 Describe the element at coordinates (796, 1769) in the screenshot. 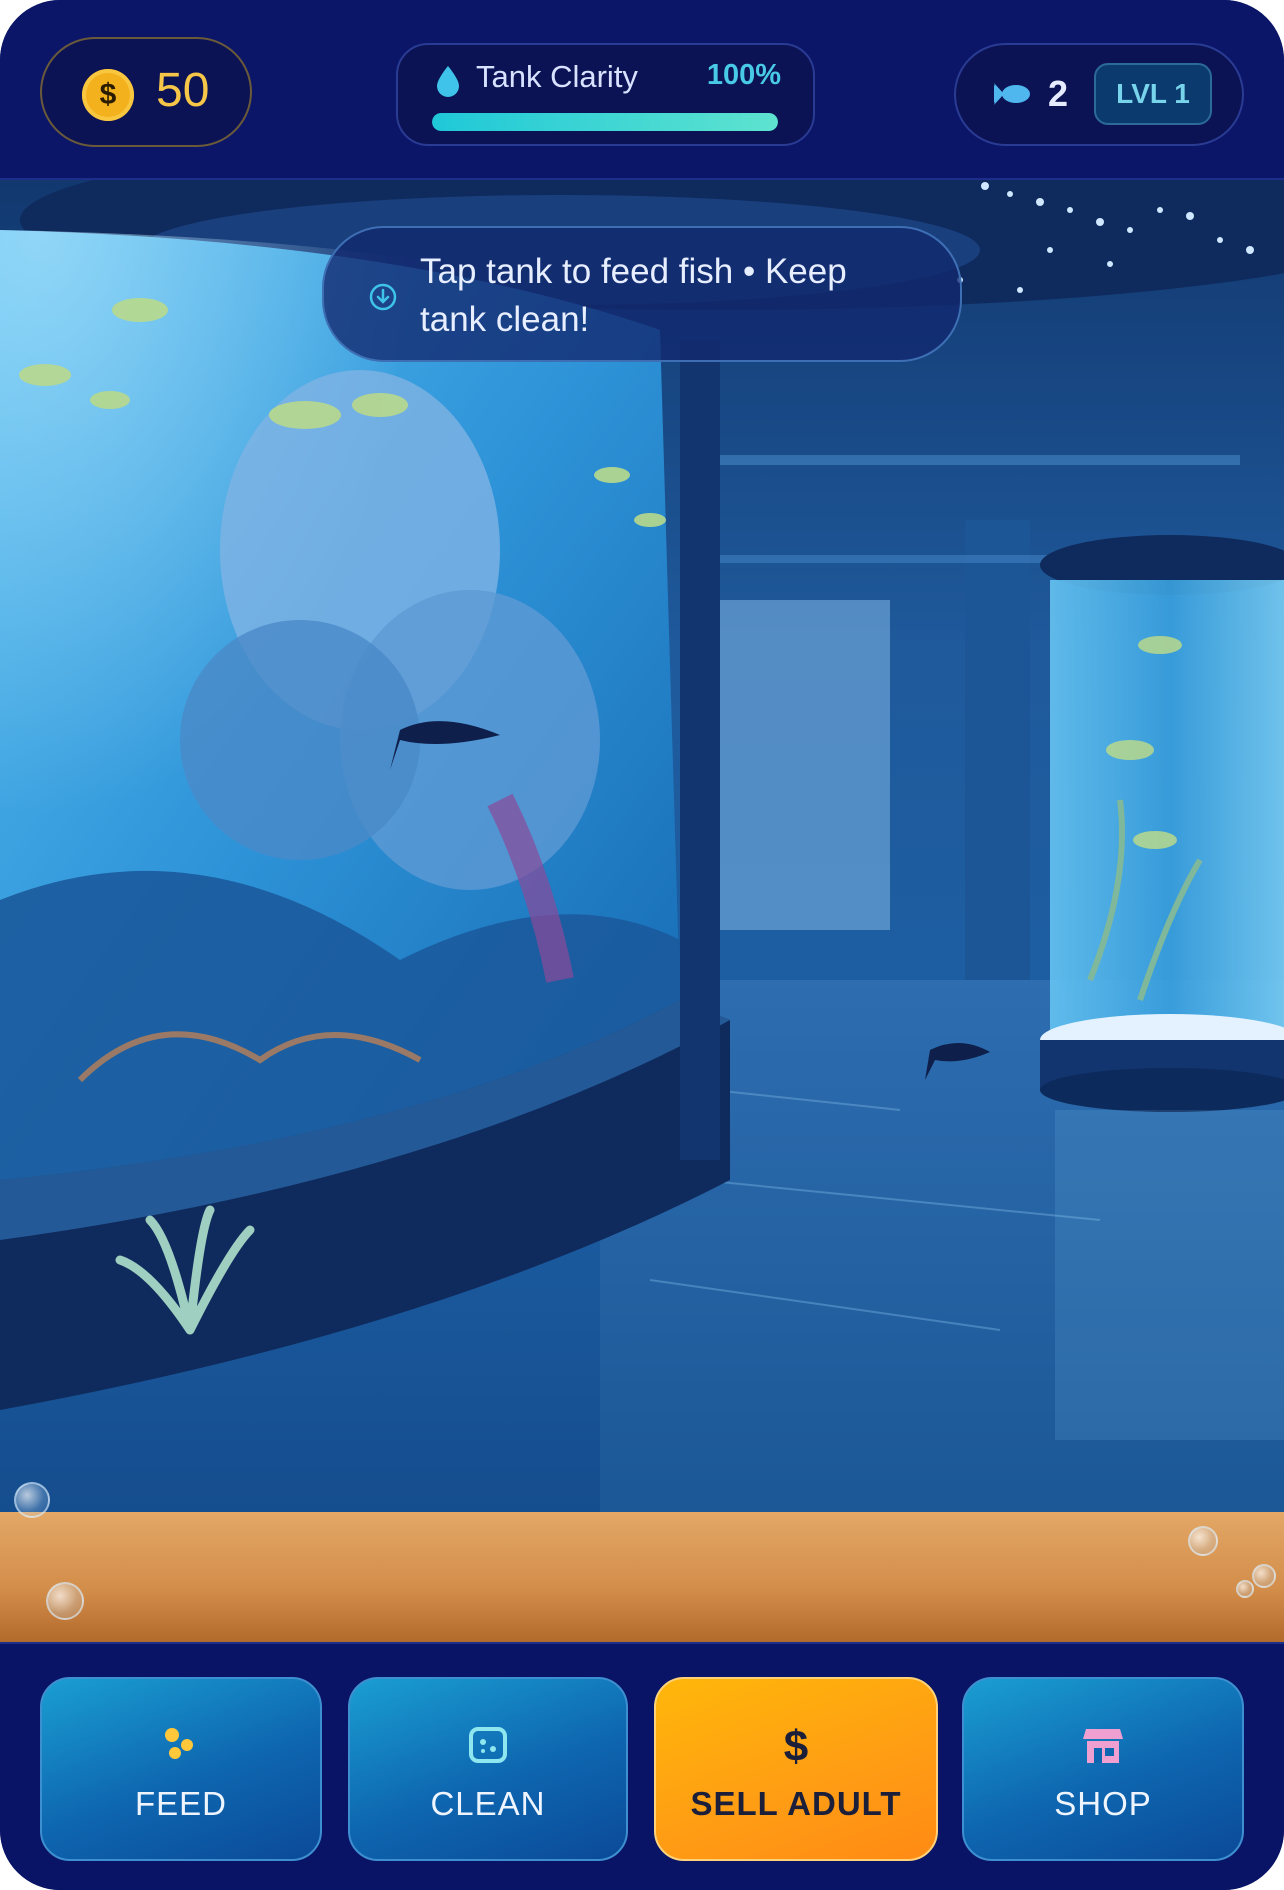

I see `sell-adult-button: $ SELL ADULT` at that location.